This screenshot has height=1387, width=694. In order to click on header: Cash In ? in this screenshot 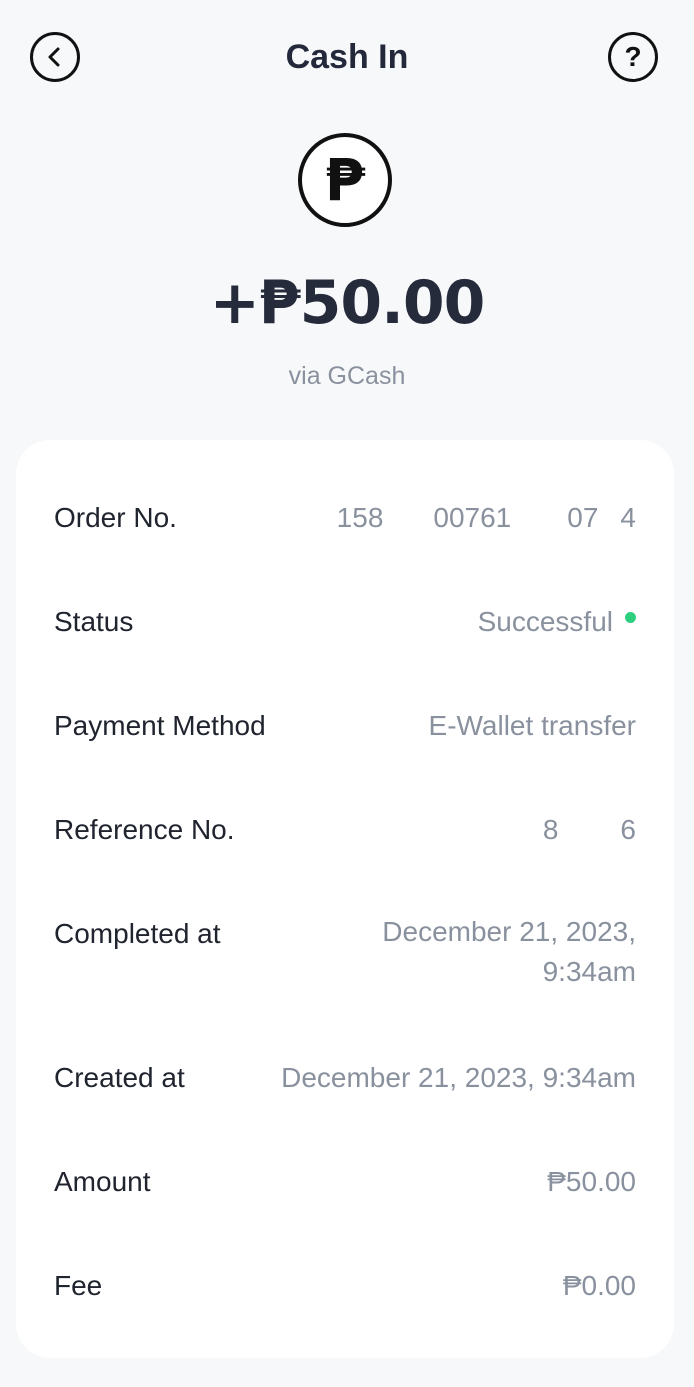, I will do `click(347, 60)`.